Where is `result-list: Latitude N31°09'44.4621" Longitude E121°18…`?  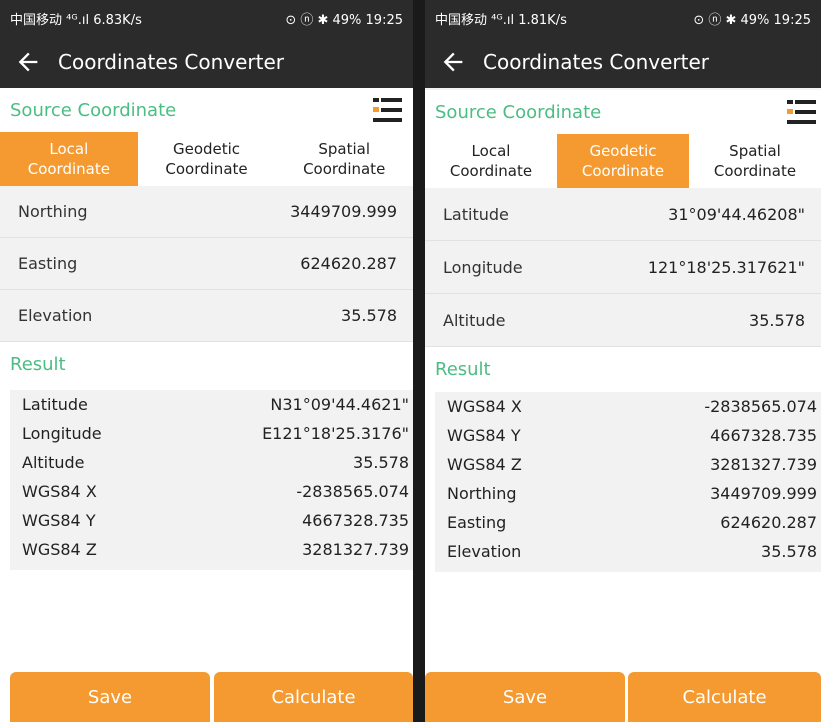
result-list: Latitude N31°09'44.4621" Longitude E121°18… is located at coordinates (211, 480).